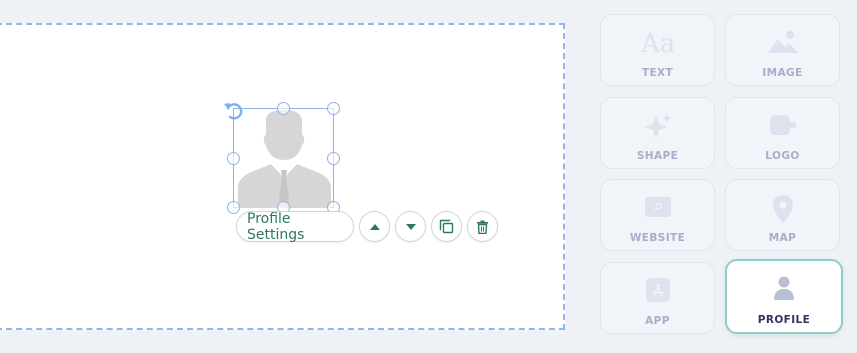 This screenshot has width=857, height=353. I want to click on element-toolbar: Profile Settings, so click(367, 226).